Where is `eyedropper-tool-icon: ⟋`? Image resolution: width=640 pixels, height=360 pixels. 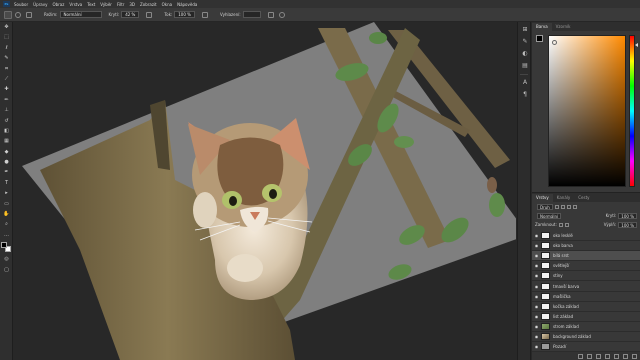 eyedropper-tool-icon: ⟋ is located at coordinates (6, 79).